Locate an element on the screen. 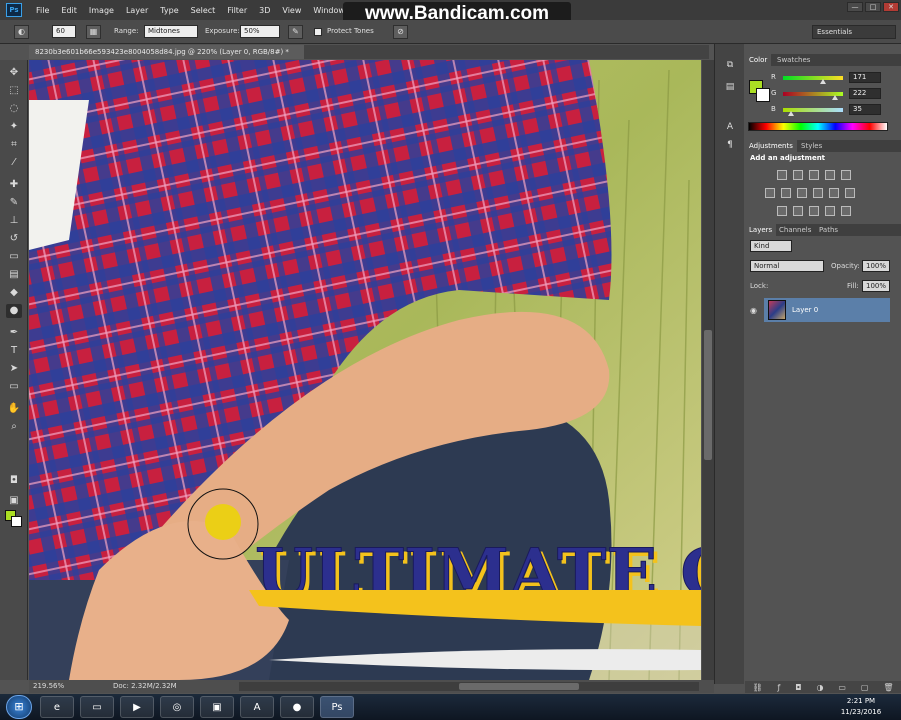 This screenshot has width=901, height=720. add-mask-icon: ◘ is located at coordinates (798, 687).